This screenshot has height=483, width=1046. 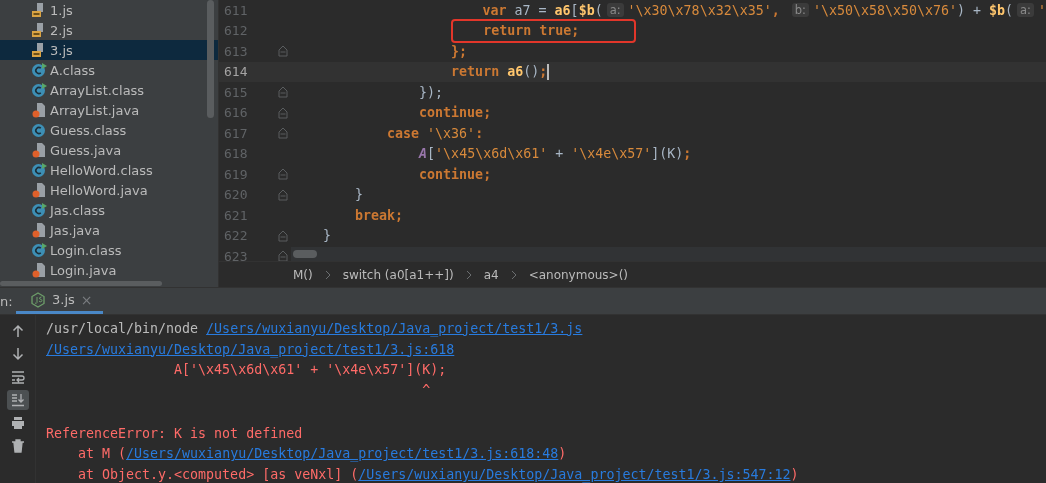 I want to click on file-item: A.class, so click(x=109, y=70).